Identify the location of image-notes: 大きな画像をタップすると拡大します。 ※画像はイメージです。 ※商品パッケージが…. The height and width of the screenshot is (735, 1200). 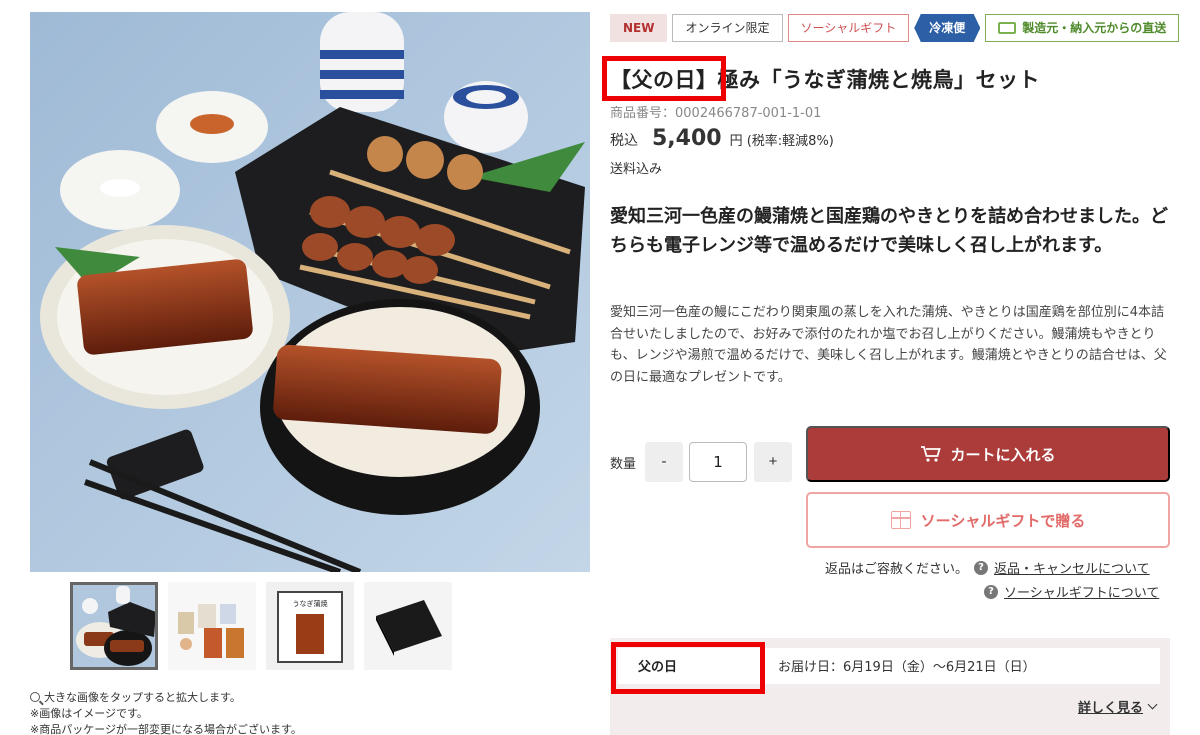
(166, 713).